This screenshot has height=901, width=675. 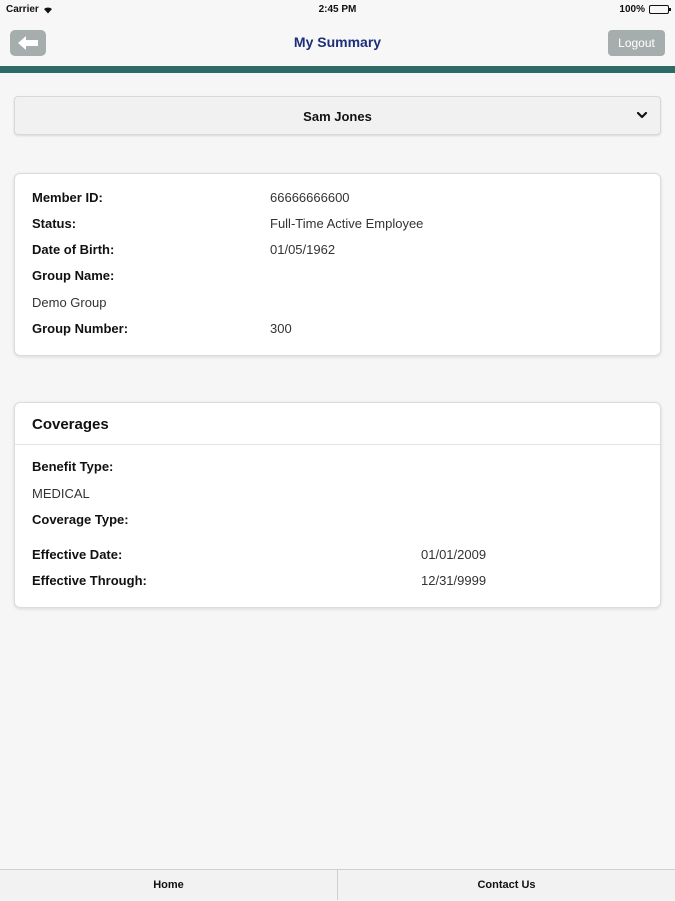 I want to click on benefit-type-value: MEDICAL, so click(x=61, y=493).